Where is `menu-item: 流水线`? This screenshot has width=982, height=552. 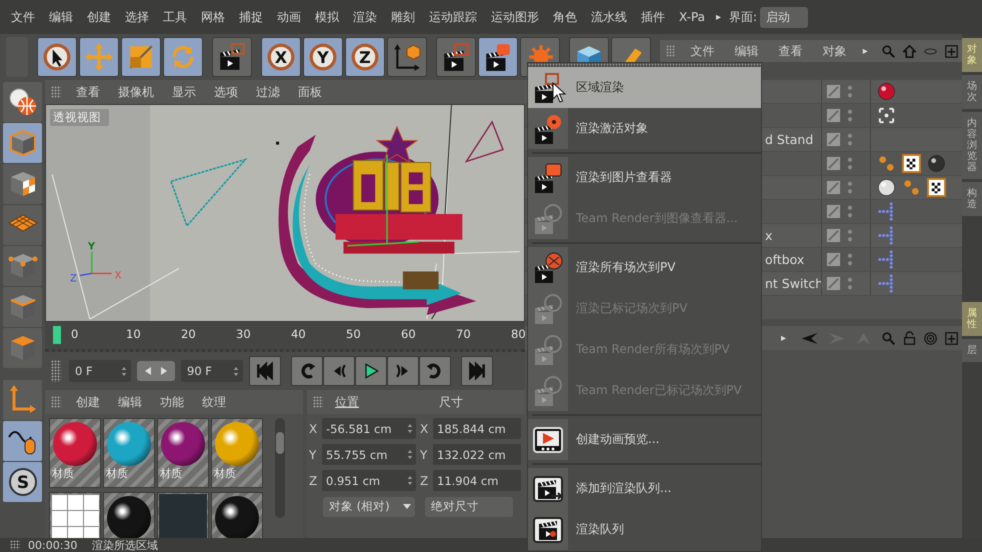 menu-item: 流水线 is located at coordinates (609, 17).